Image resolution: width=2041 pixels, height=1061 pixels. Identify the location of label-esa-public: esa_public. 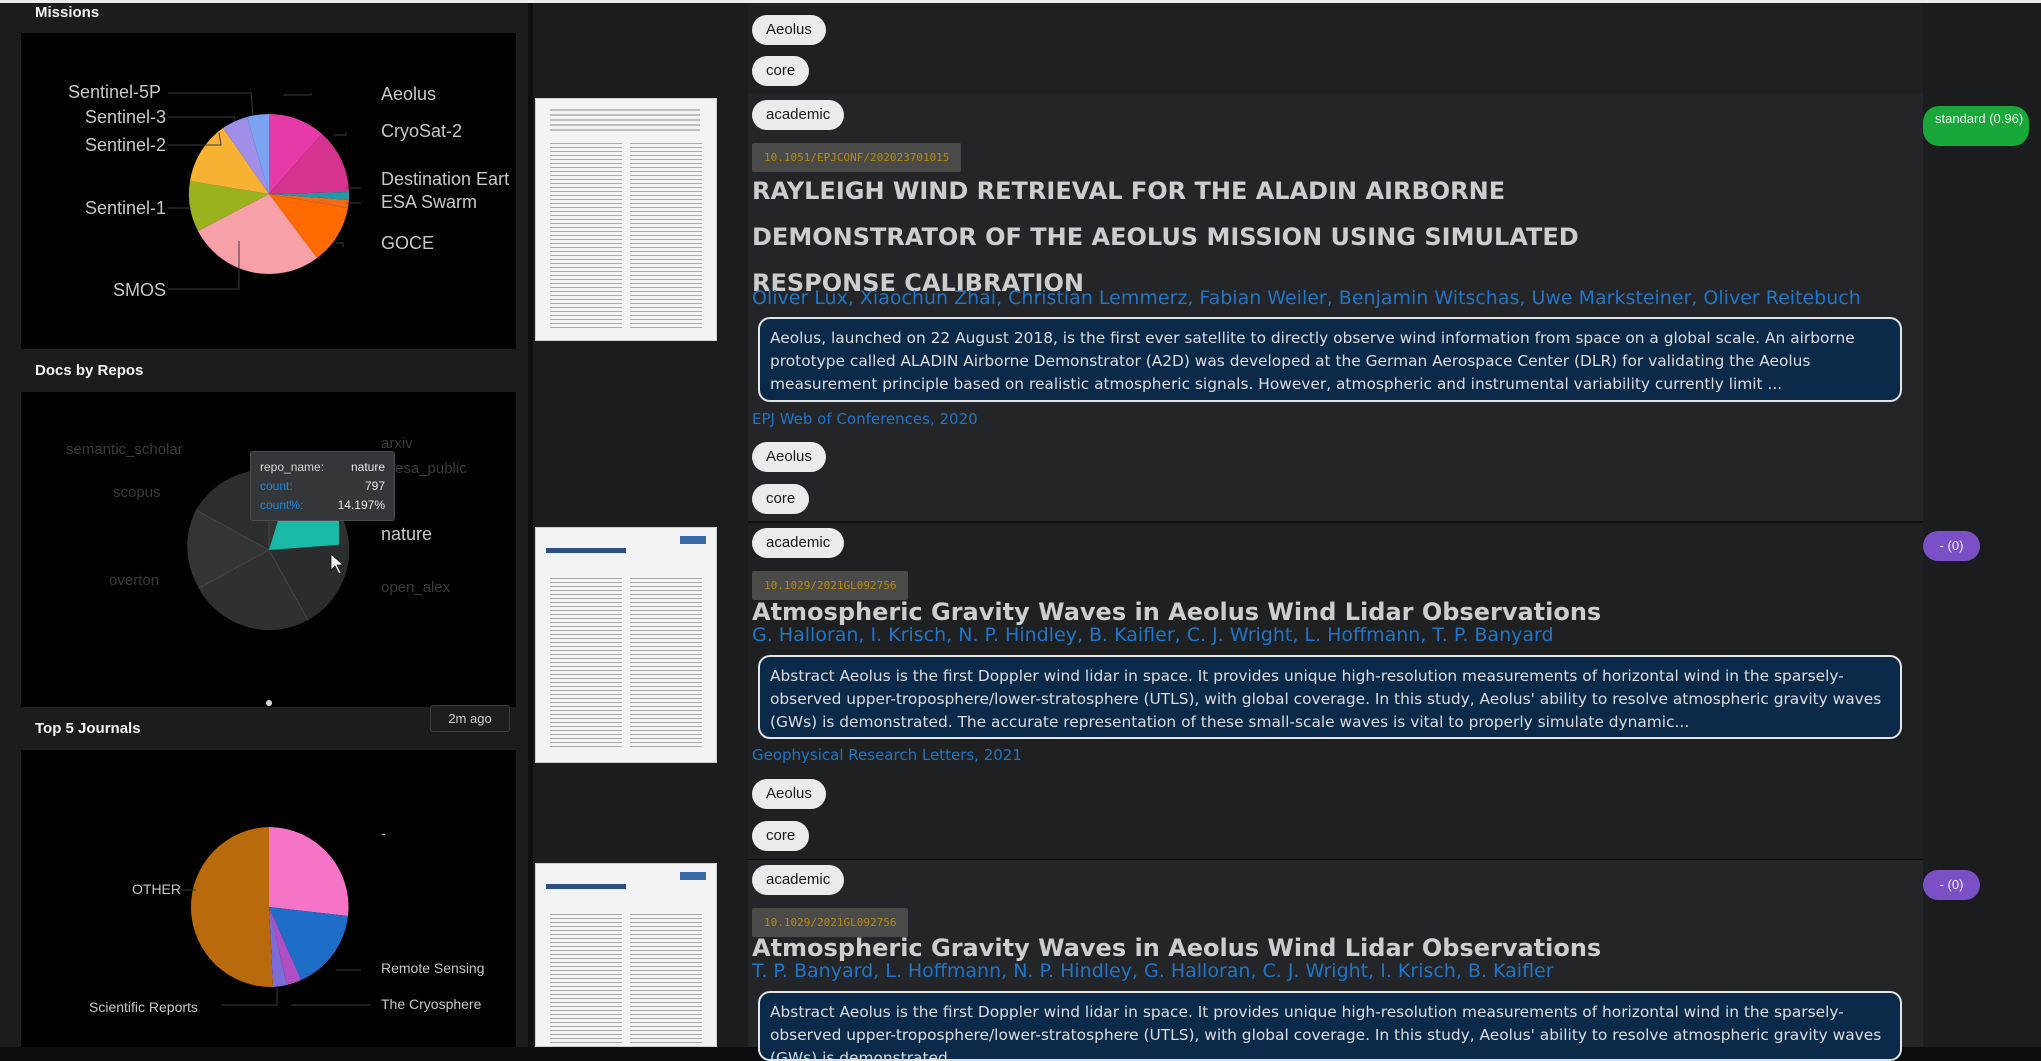
(431, 468).